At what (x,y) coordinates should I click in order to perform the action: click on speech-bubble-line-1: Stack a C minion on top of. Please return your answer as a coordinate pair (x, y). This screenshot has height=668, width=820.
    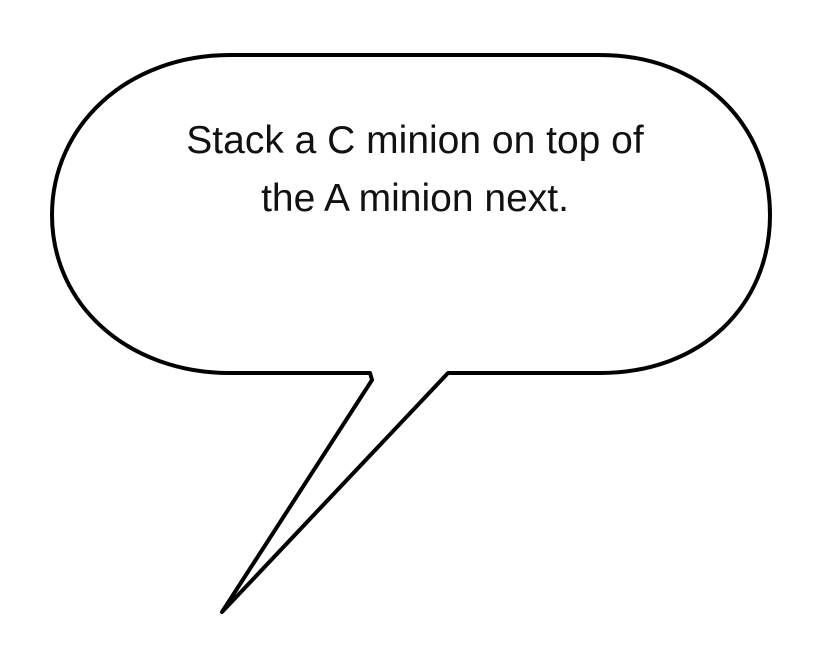
    Looking at the image, I should click on (415, 140).